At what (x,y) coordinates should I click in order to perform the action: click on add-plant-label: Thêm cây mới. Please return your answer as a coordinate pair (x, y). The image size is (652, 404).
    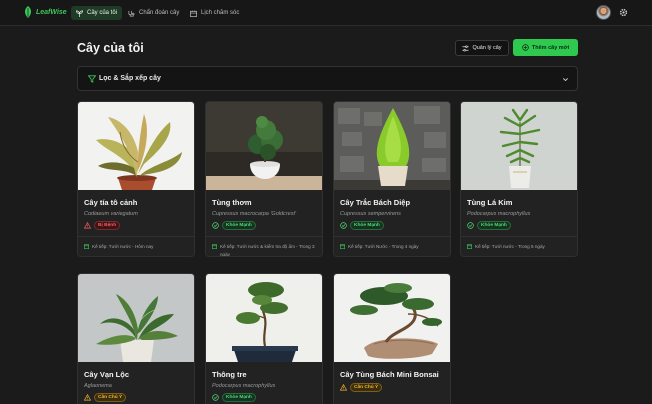
    Looking at the image, I should click on (550, 47).